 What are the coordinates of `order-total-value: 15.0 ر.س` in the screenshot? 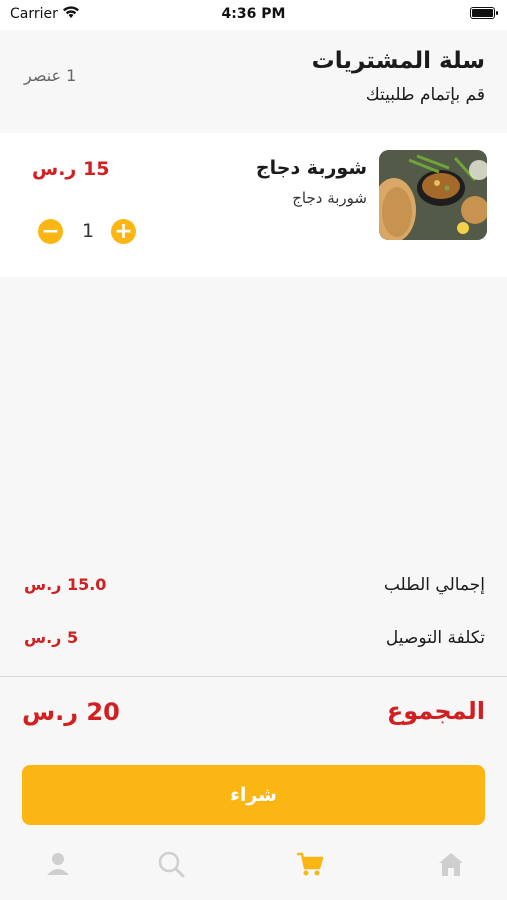 It's located at (65, 584).